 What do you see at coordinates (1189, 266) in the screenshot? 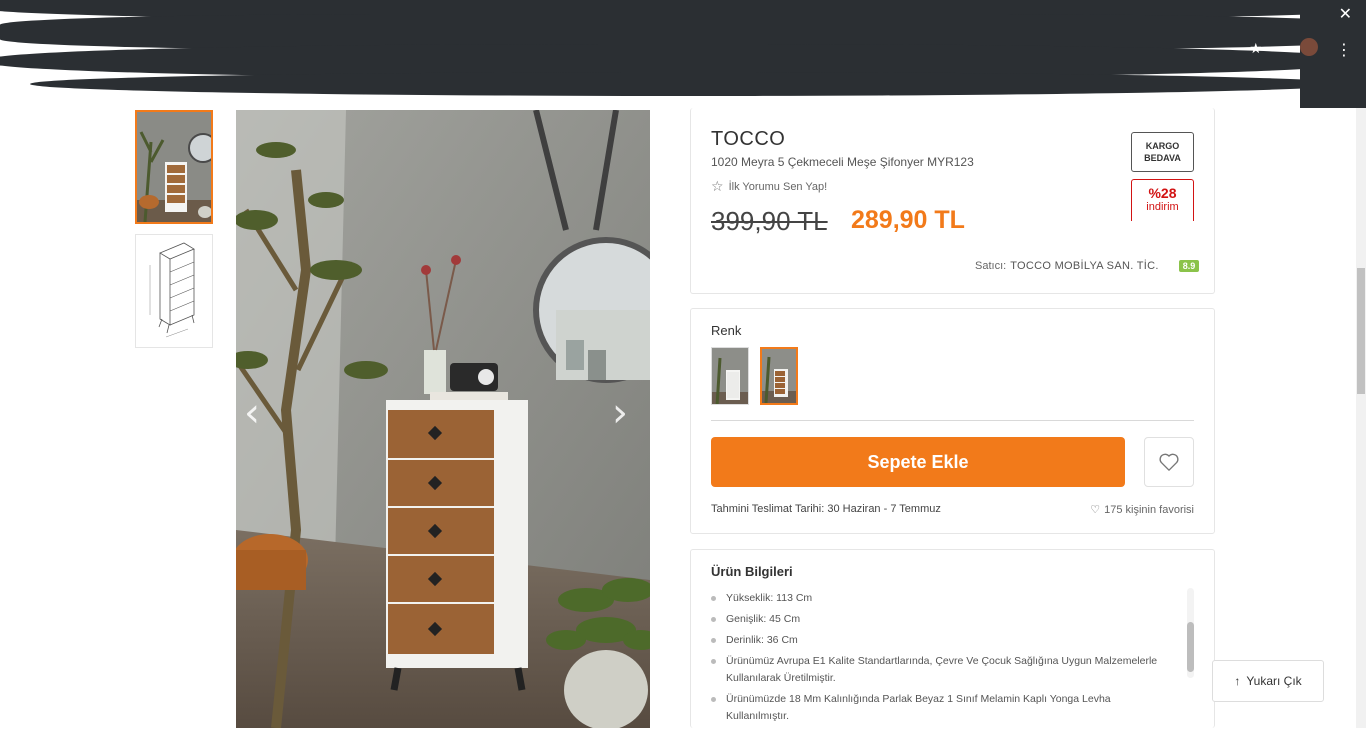
I see `seller-score-badge: 8.9` at bounding box center [1189, 266].